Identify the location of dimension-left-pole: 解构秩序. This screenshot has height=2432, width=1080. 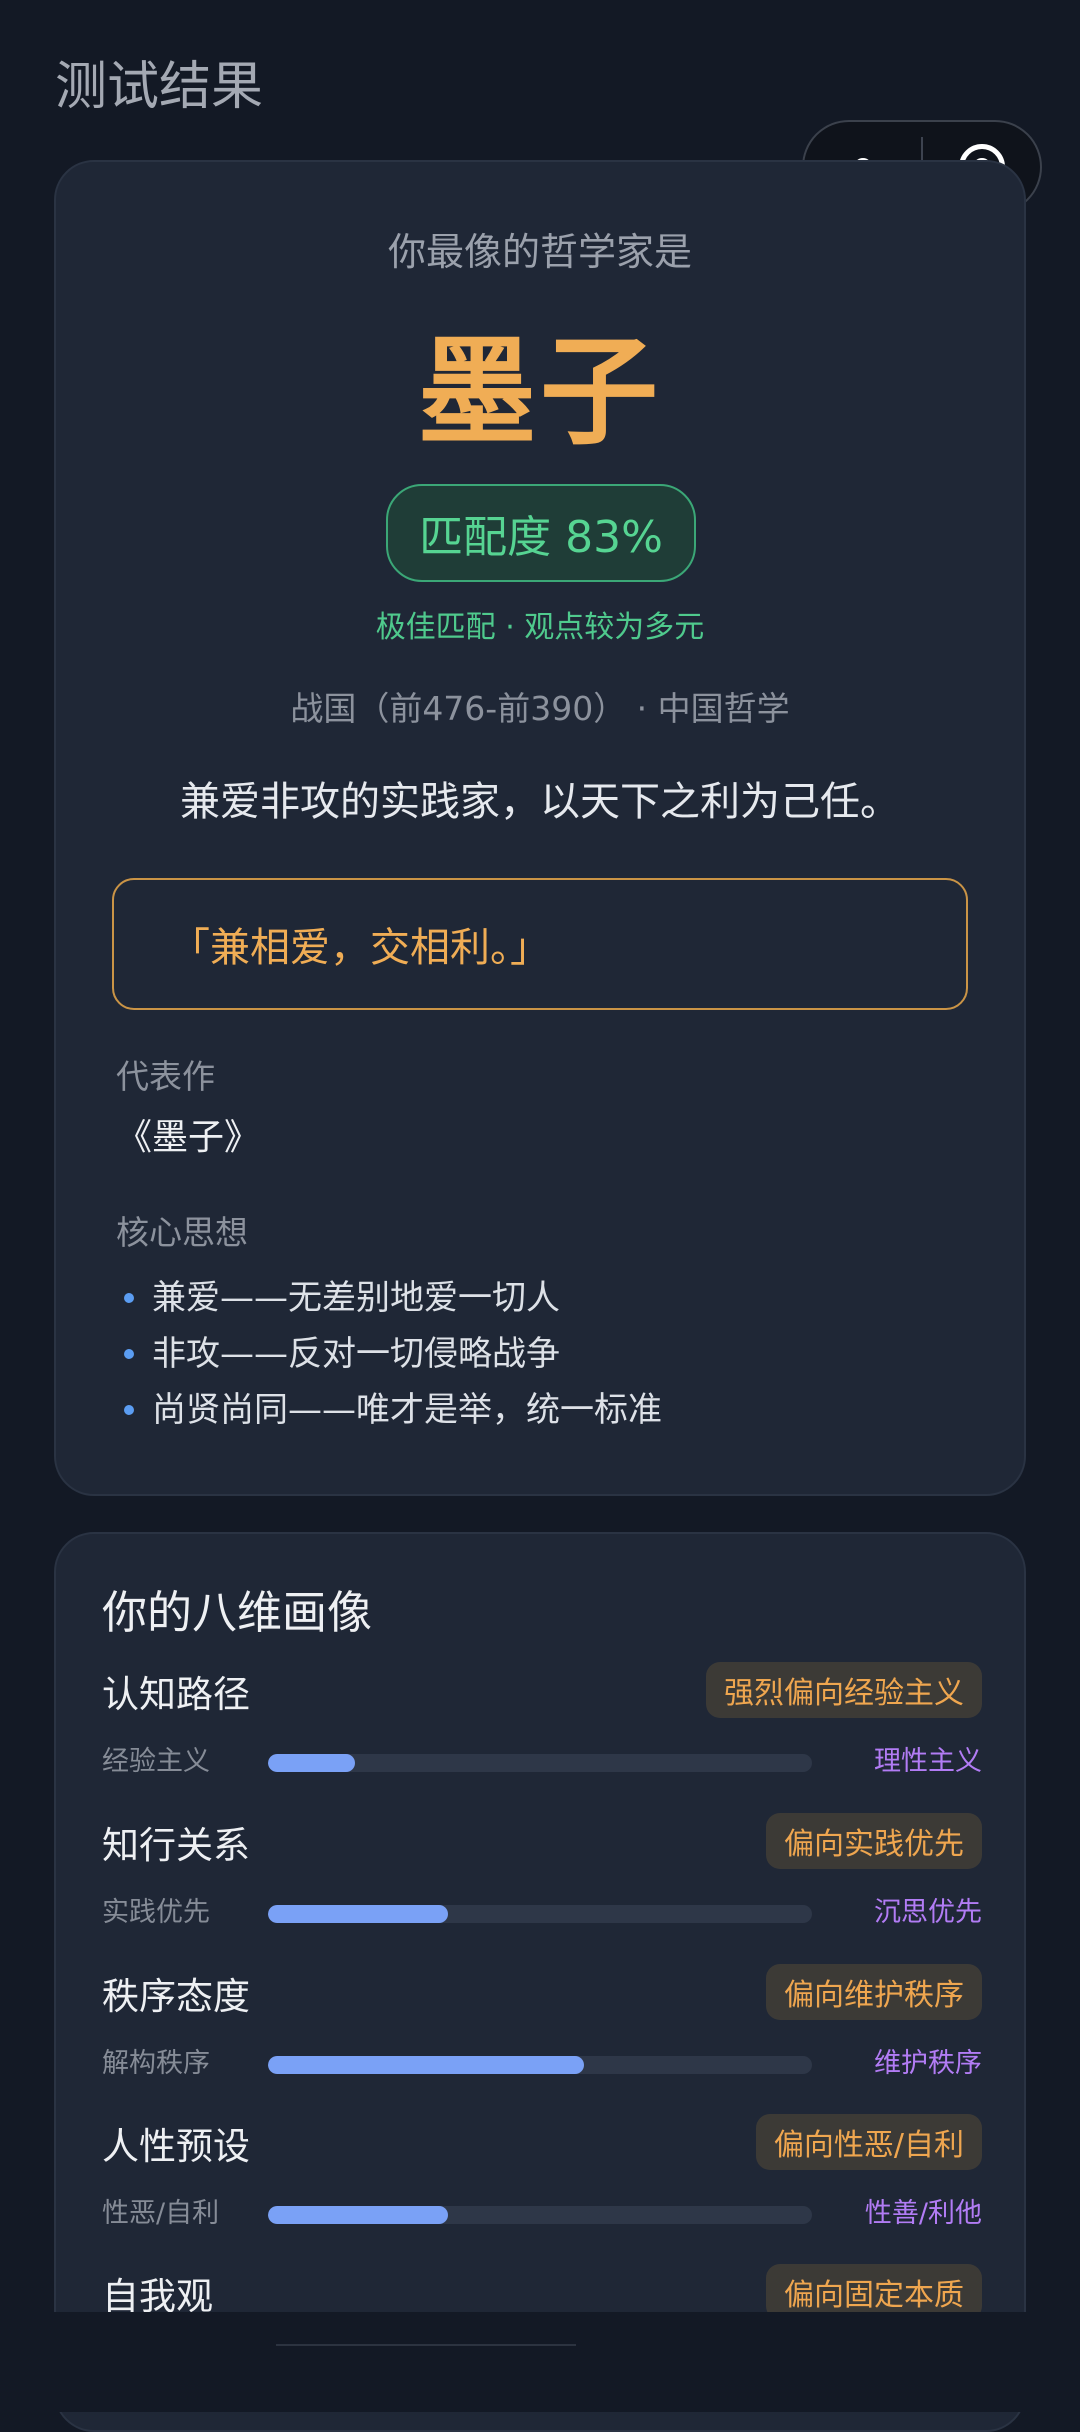
(156, 2063).